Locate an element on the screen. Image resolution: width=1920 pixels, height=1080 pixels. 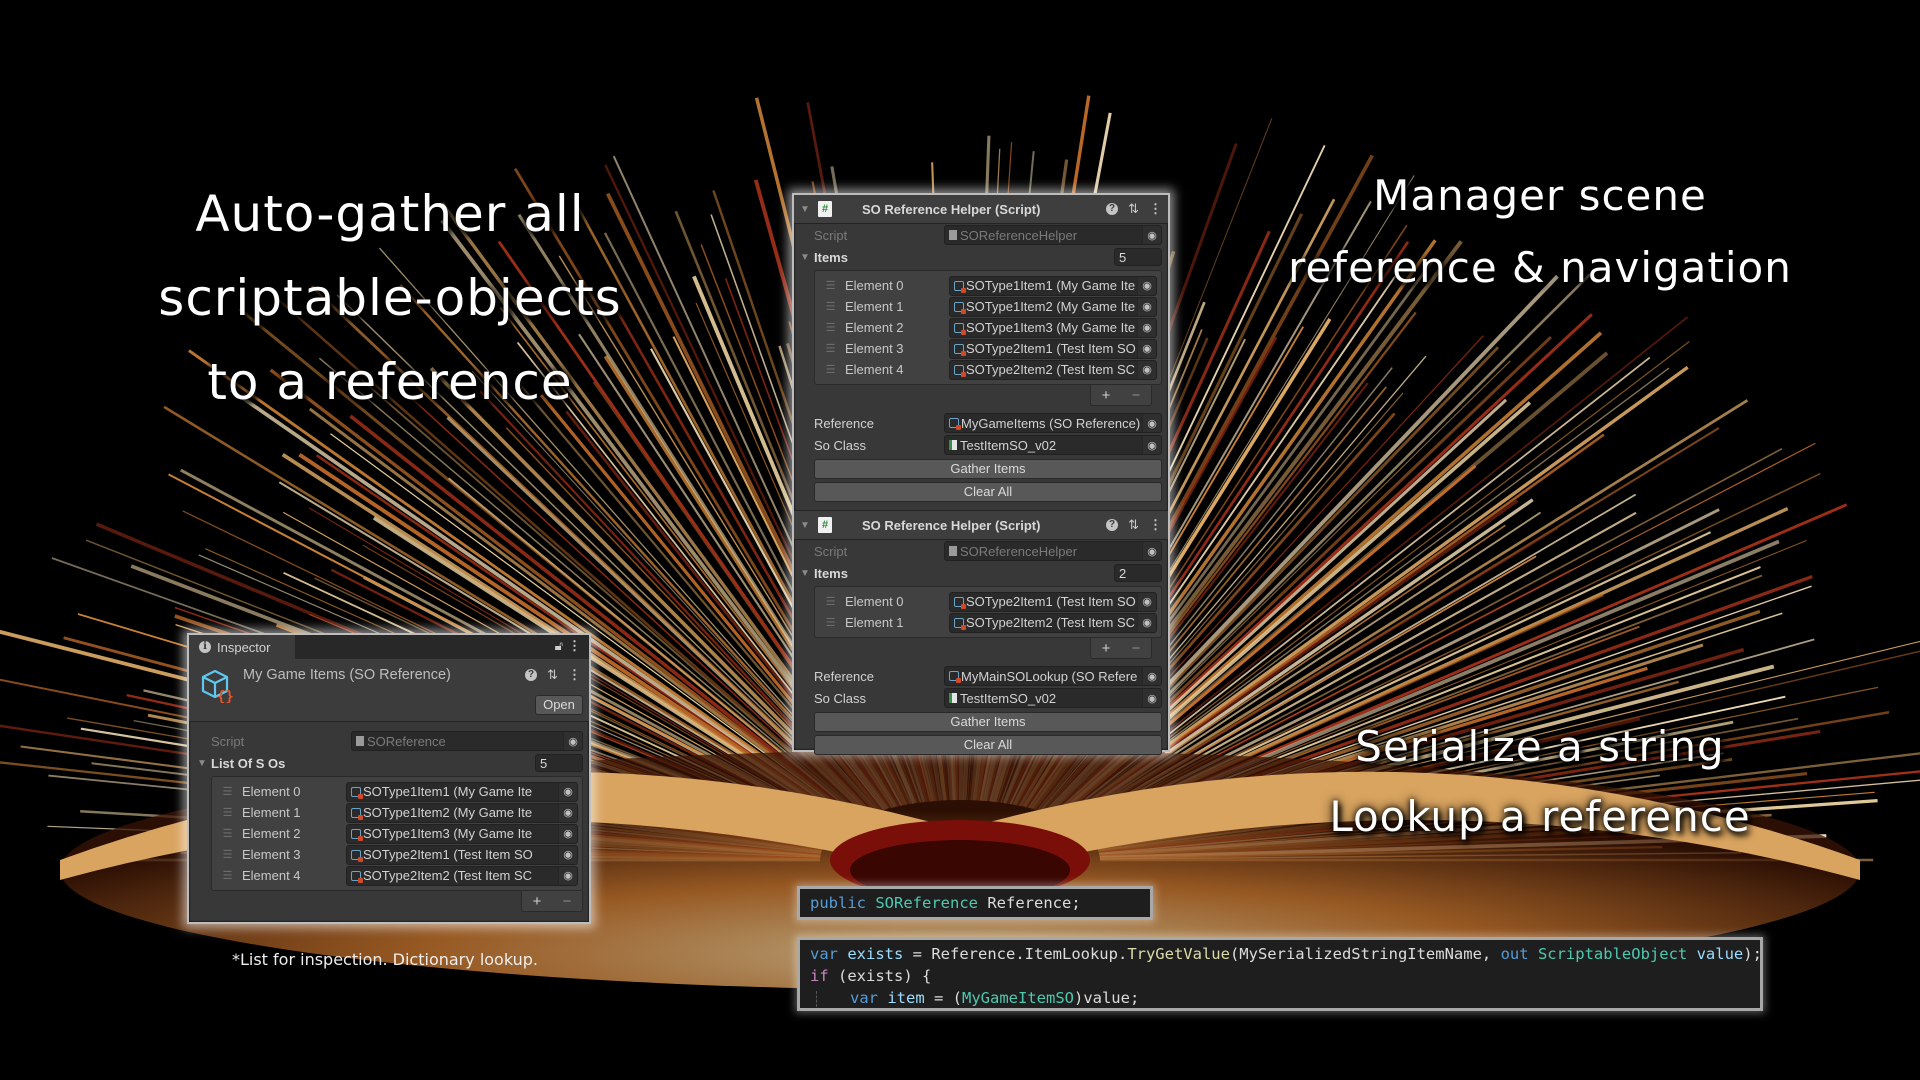
component-title: SO Reference Helper (Script) is located at coordinates (951, 209).